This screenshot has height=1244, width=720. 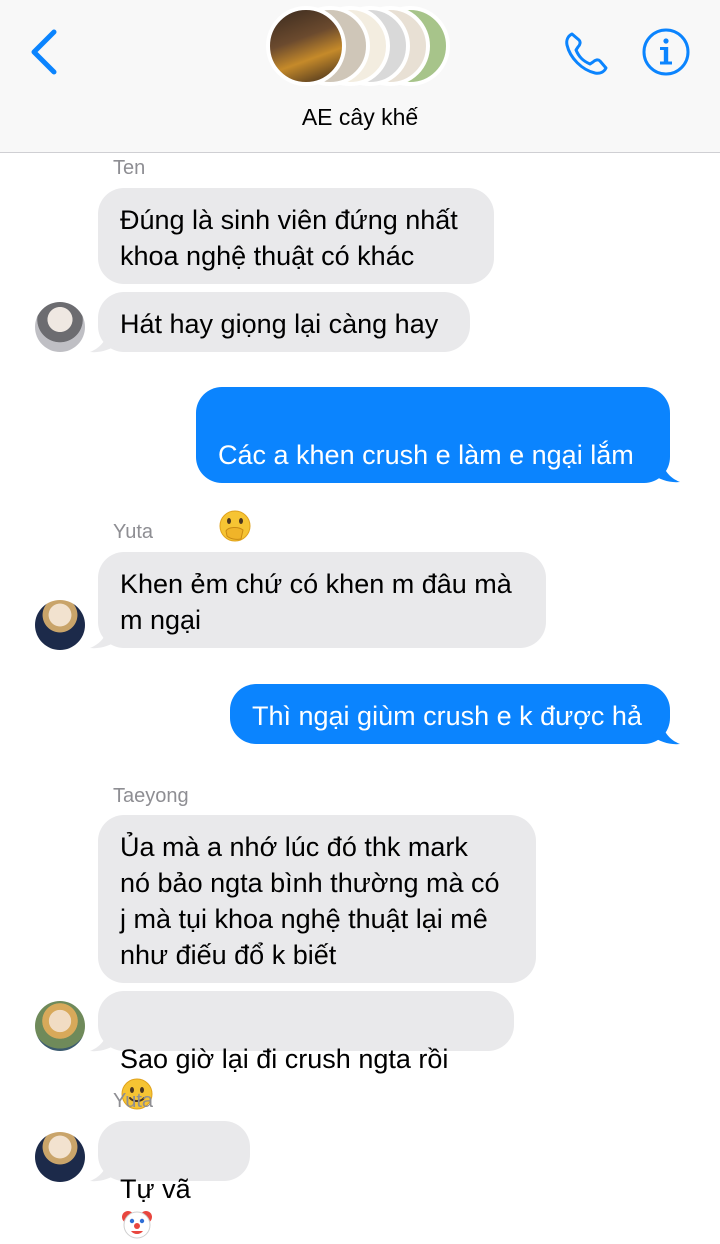 I want to click on group-avatar-stack, so click(x=361, y=49).